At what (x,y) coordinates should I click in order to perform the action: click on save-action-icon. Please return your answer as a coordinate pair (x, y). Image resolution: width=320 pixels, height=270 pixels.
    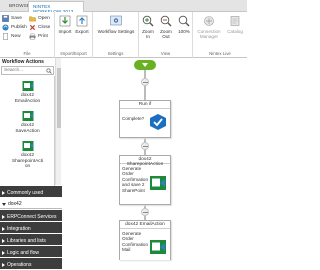
    Looking at the image, I should click on (27, 116).